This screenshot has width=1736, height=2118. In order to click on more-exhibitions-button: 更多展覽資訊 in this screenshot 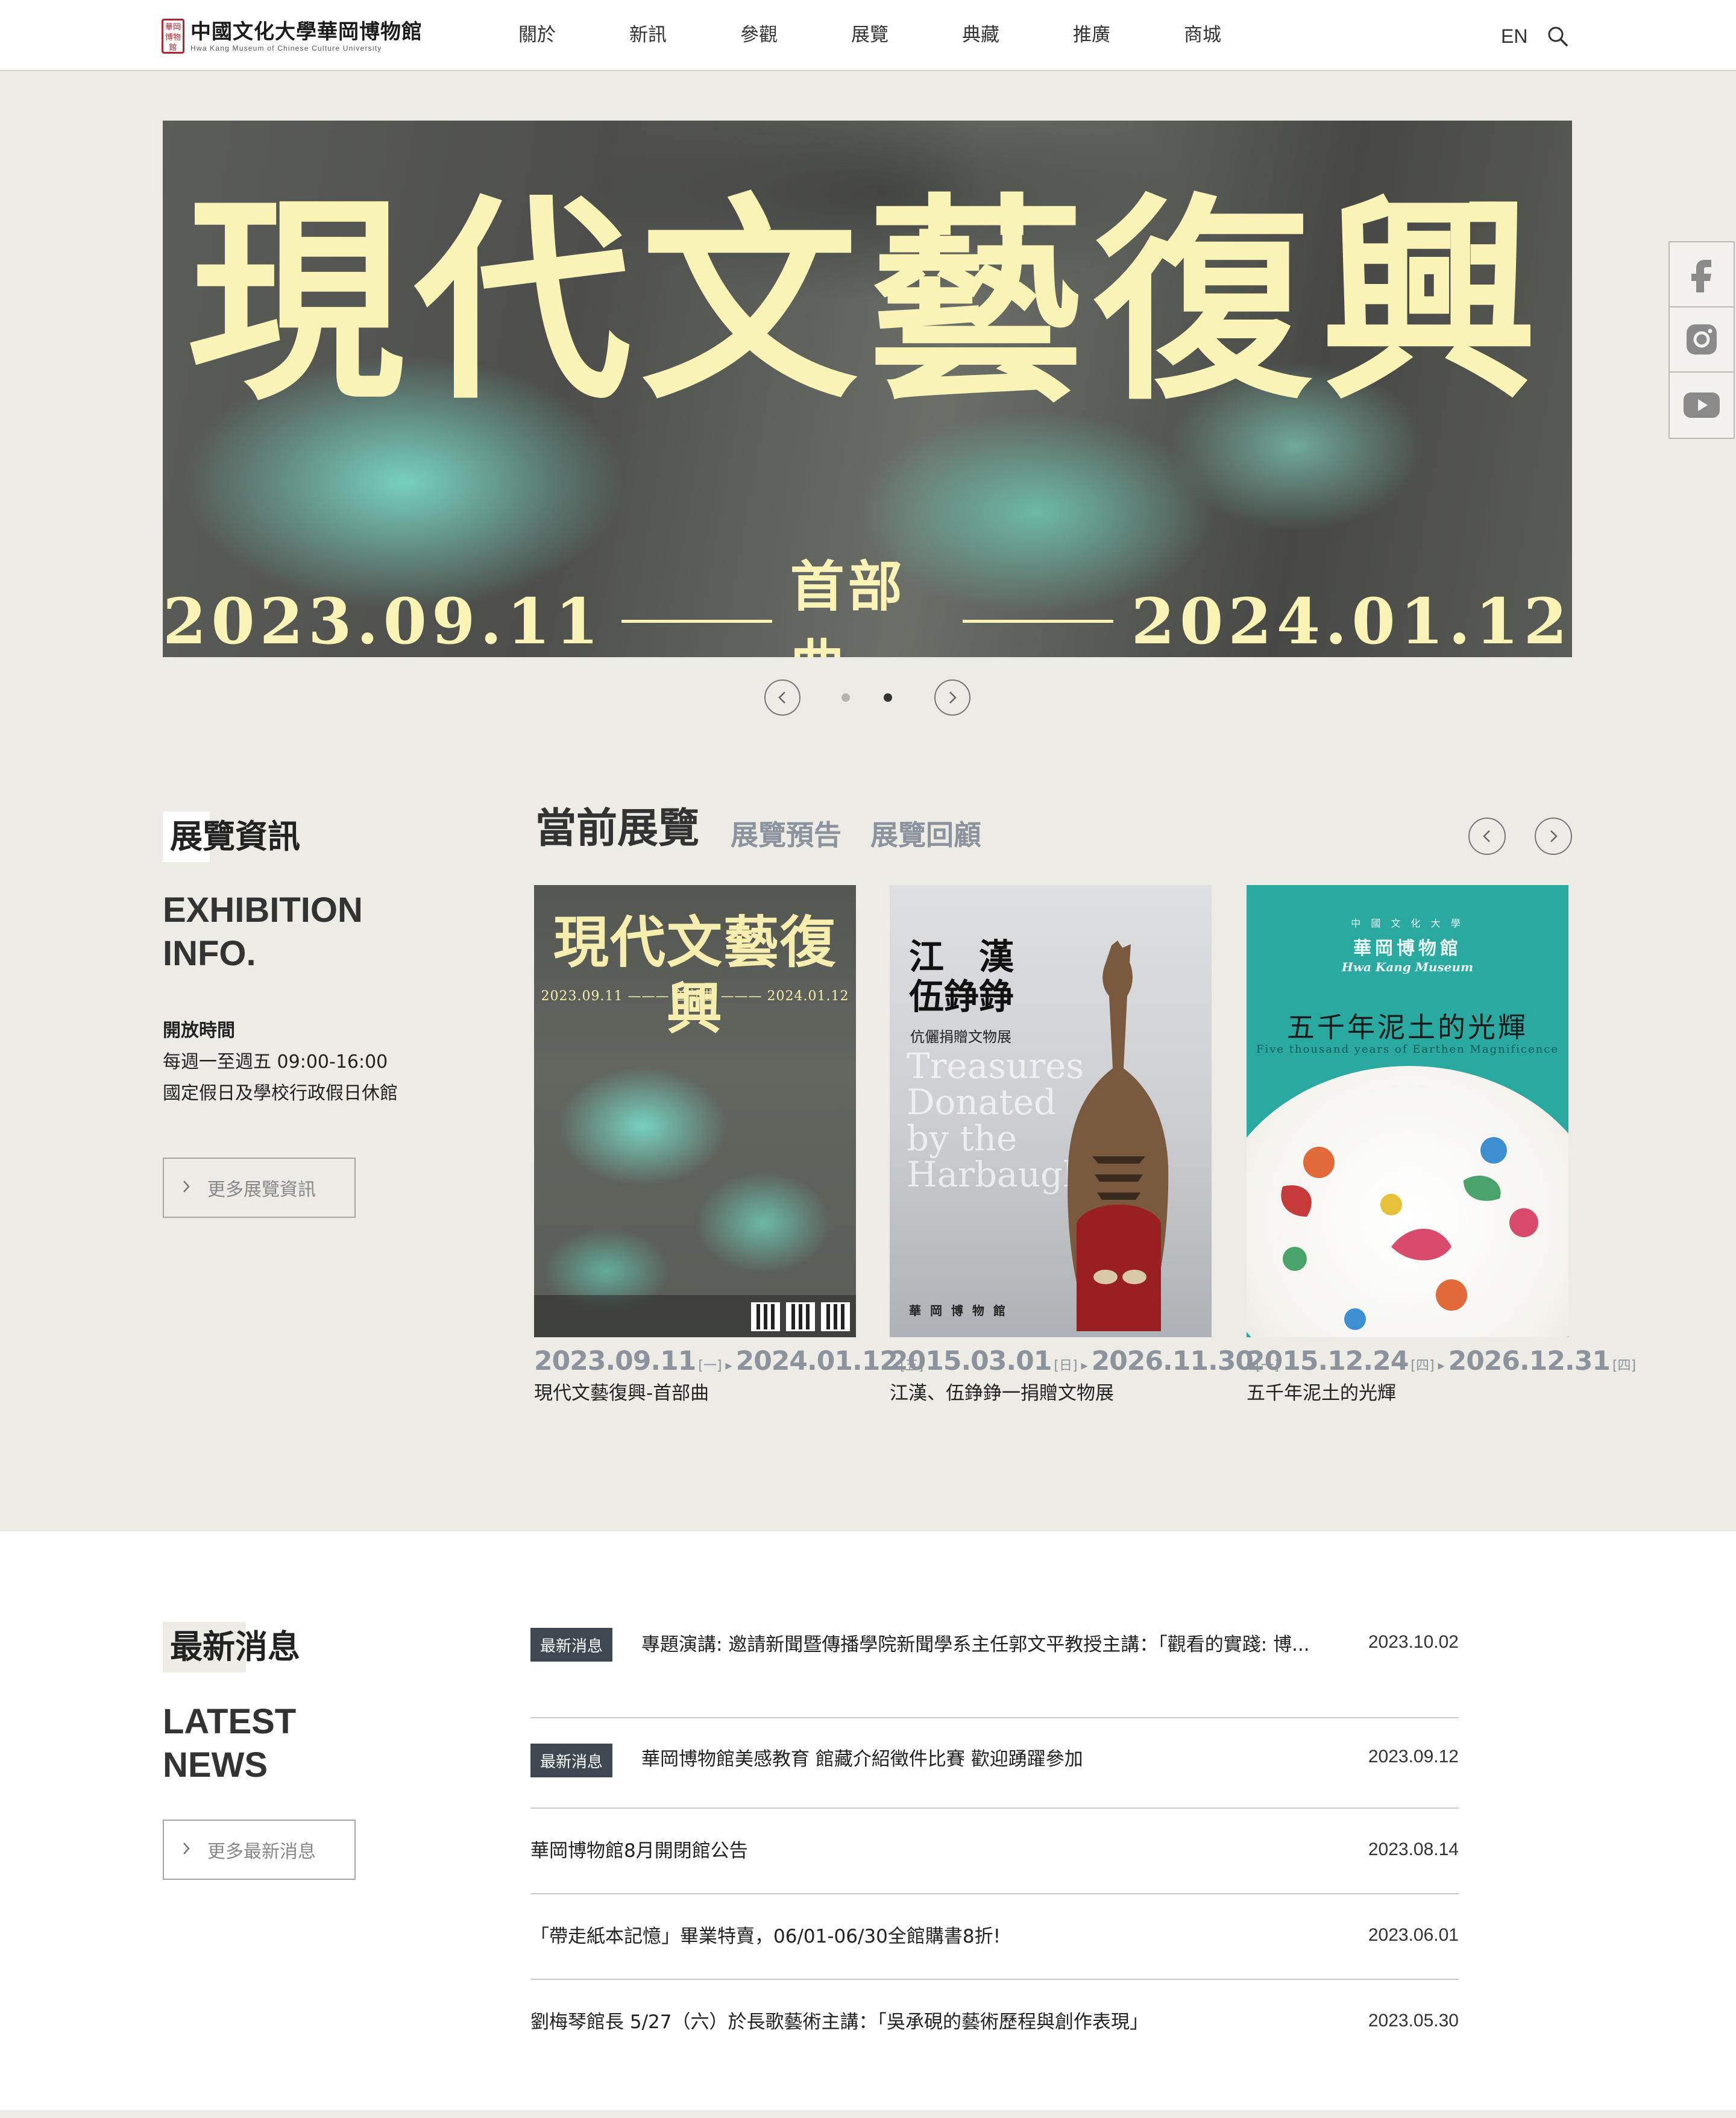, I will do `click(259, 1188)`.